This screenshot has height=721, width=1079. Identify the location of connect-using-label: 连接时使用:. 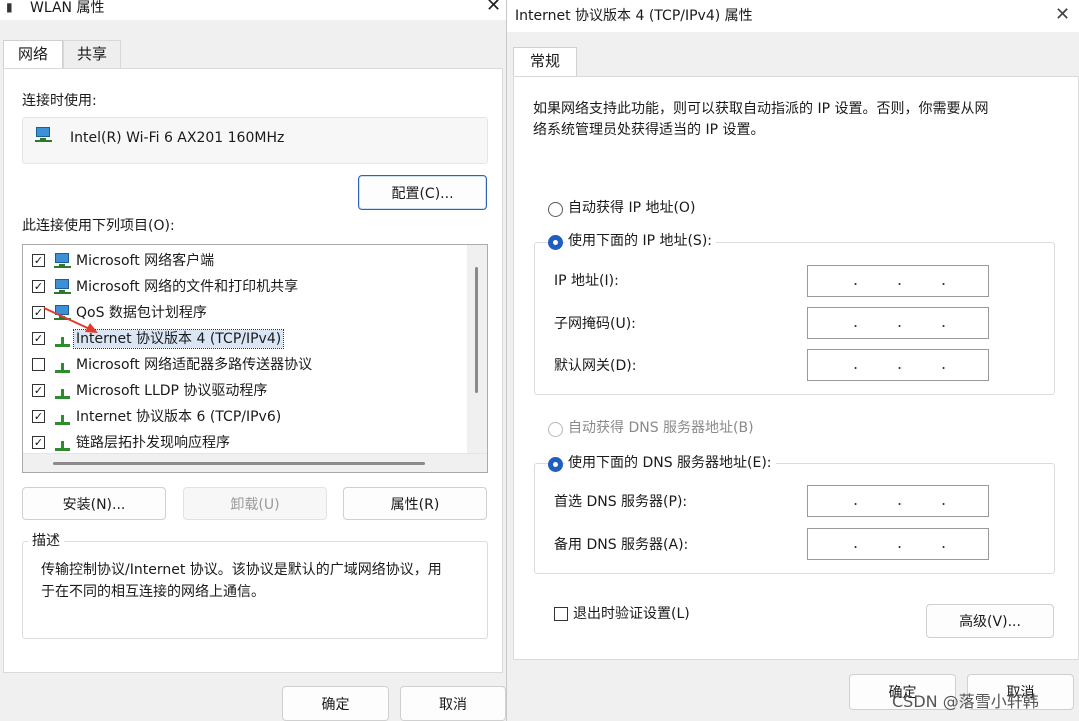
(59, 101).